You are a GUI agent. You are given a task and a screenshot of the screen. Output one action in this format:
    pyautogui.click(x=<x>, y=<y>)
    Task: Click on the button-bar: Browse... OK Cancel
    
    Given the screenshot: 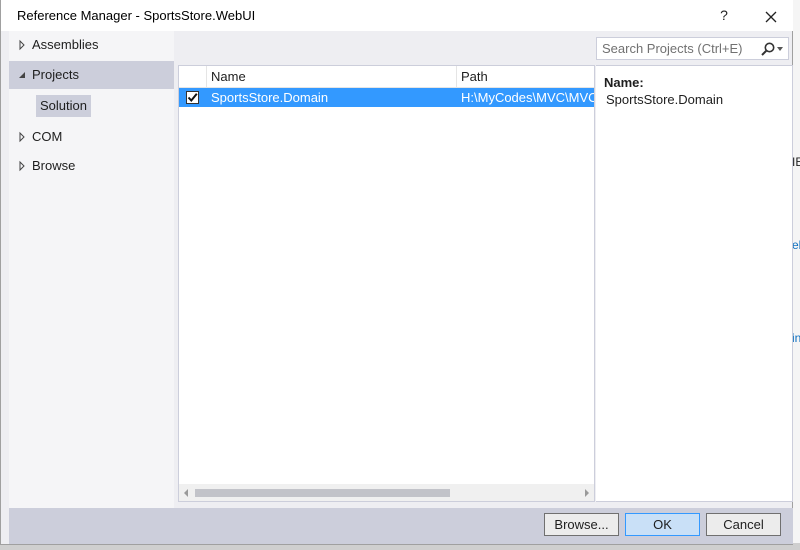 What is the action you would take?
    pyautogui.click(x=401, y=526)
    